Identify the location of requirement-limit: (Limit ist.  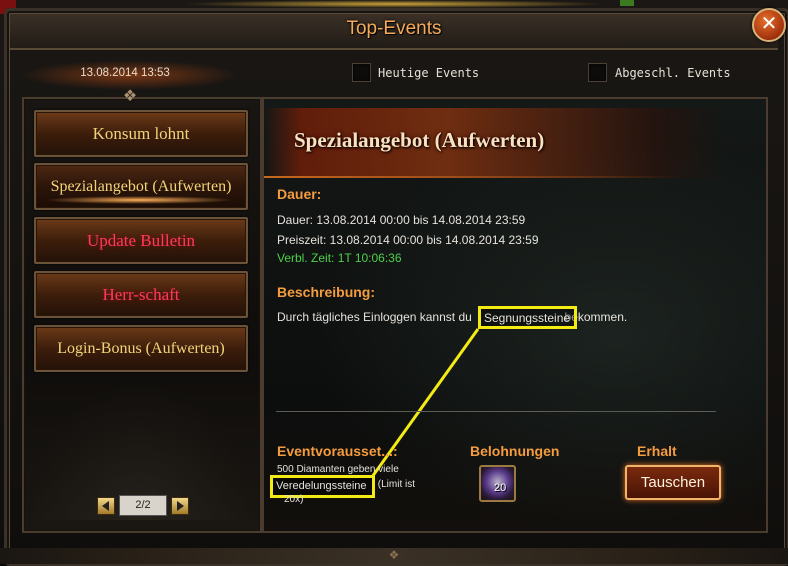
(395, 484).